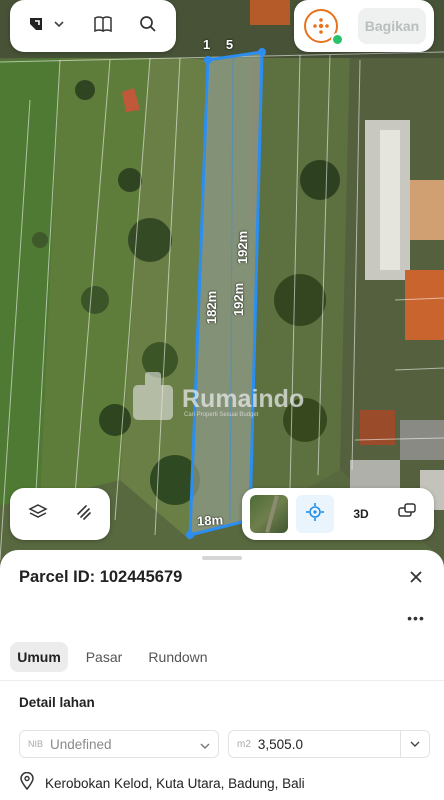 The width and height of the screenshot is (444, 800). What do you see at coordinates (243, 247) in the screenshot?
I see `dimension-label-right-outer: 192m` at bounding box center [243, 247].